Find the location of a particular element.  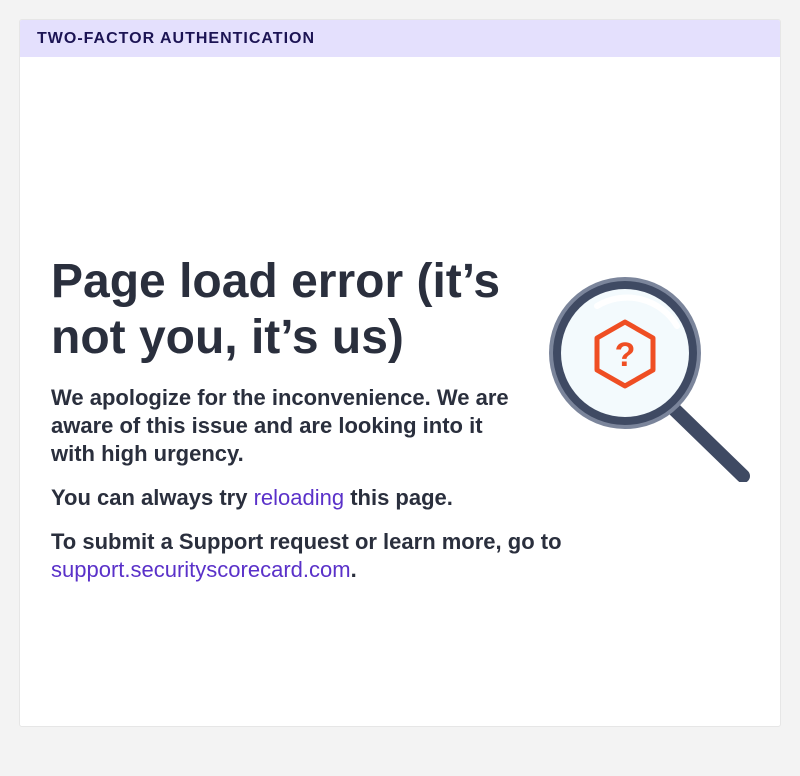

retry-prefix: You can always try is located at coordinates (152, 497).